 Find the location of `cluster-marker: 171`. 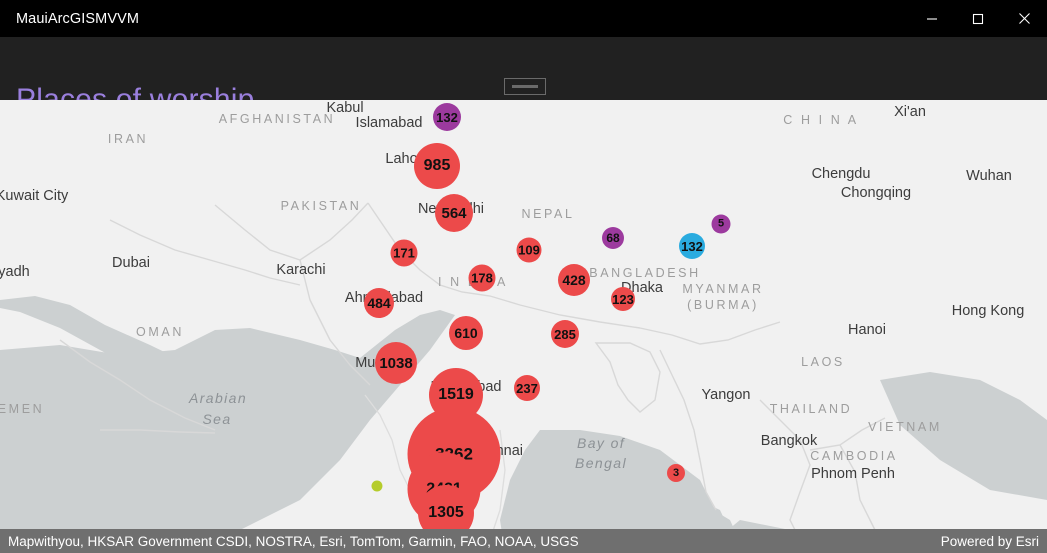

cluster-marker: 171 is located at coordinates (404, 253).